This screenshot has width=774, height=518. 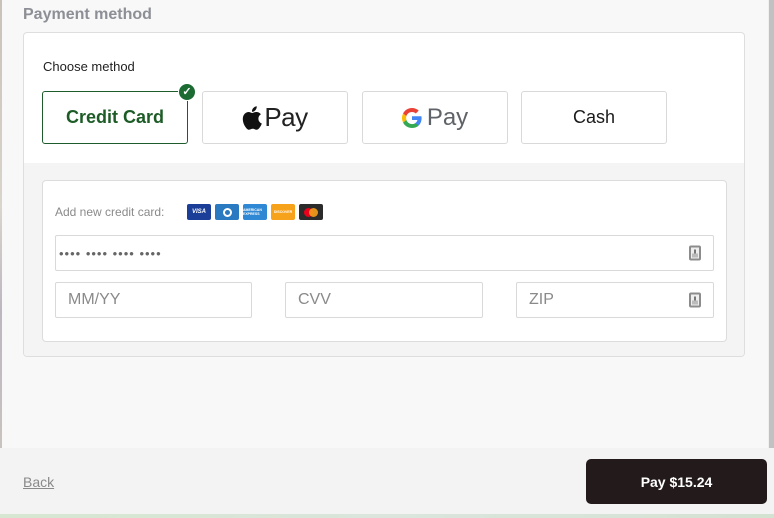 I want to click on choose-method-label: Choose method, so click(x=89, y=66).